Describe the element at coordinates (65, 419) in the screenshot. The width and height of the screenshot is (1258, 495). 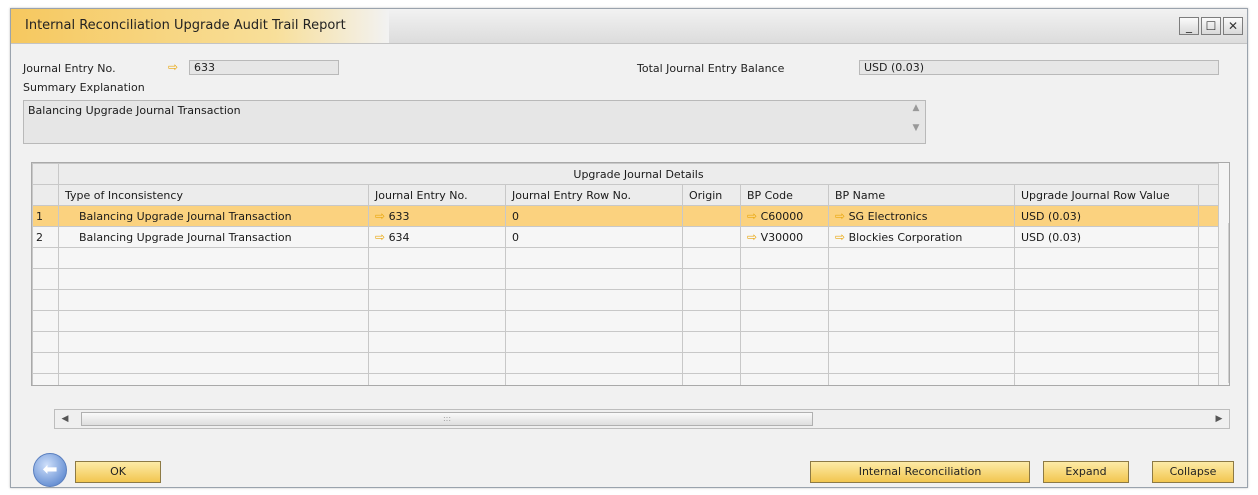
I see `scroll-left-icon: ◀` at that location.